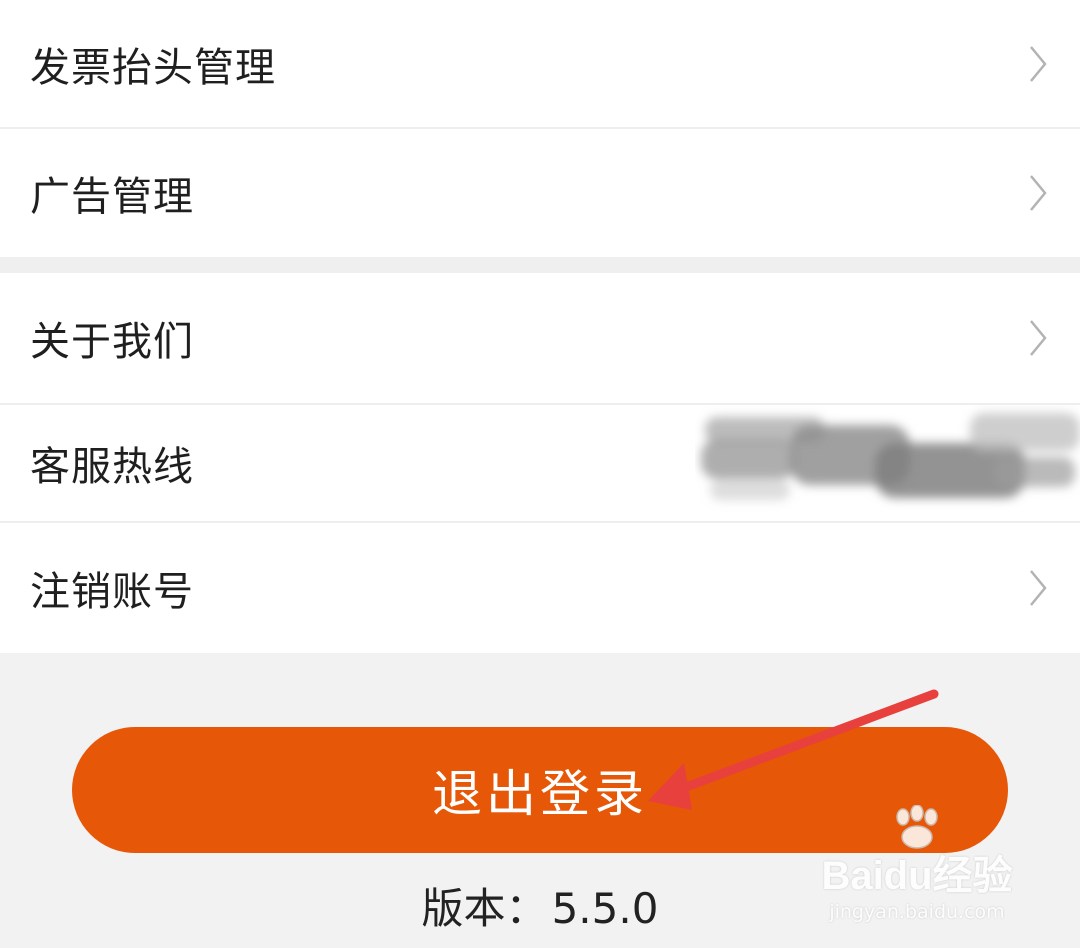 The height and width of the screenshot is (948, 1080). I want to click on watermark-brand: Baidu经验, so click(917, 876).